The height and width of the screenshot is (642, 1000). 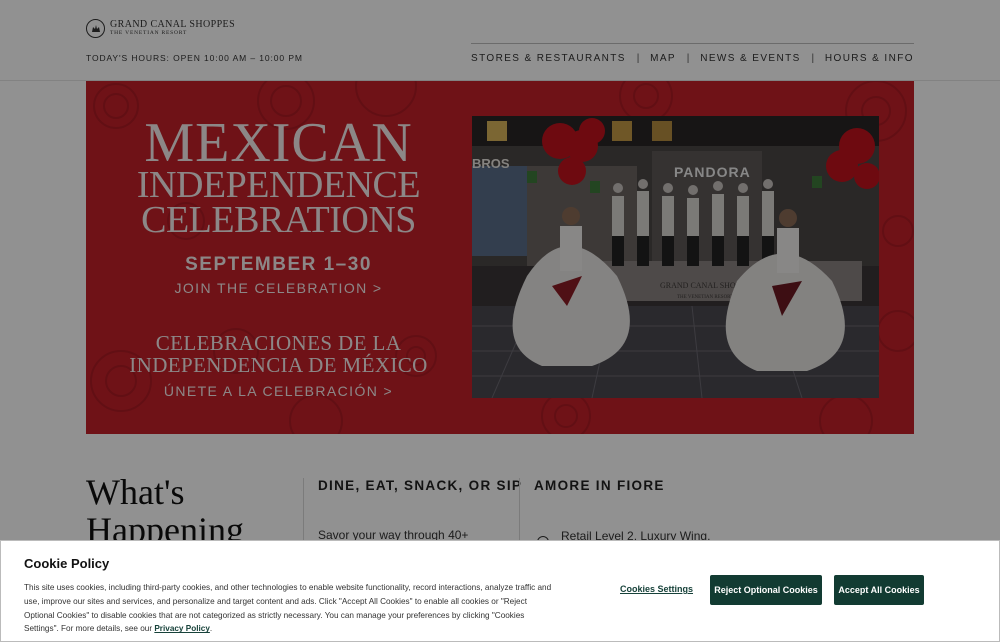 What do you see at coordinates (879, 590) in the screenshot?
I see `accept-all-cookies-button: Accept All Cookies` at bounding box center [879, 590].